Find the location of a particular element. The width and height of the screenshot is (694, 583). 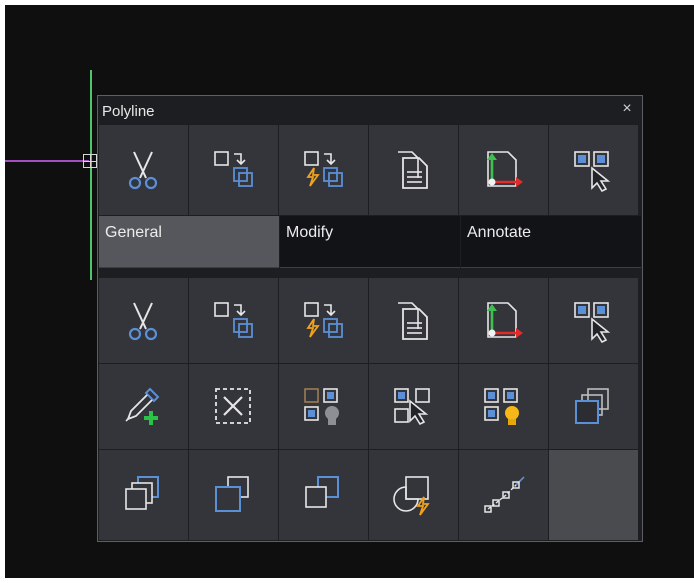

panel-title: Polyline is located at coordinates (128, 111).